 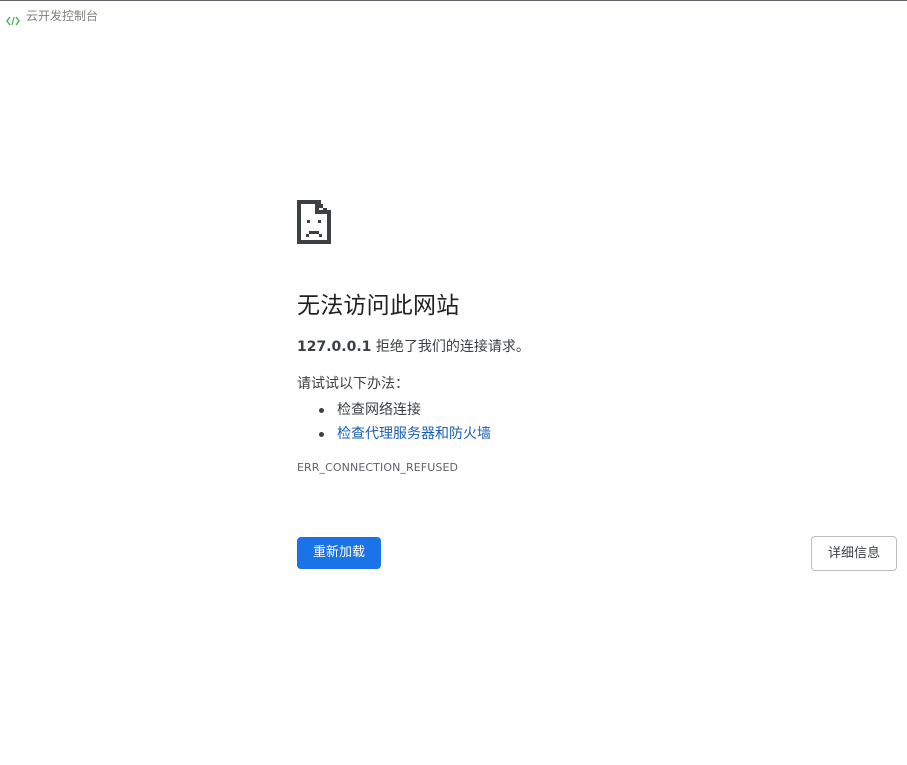 What do you see at coordinates (353, 384) in the screenshot?
I see `suggestions-heading: 请试试以下办法：` at bounding box center [353, 384].